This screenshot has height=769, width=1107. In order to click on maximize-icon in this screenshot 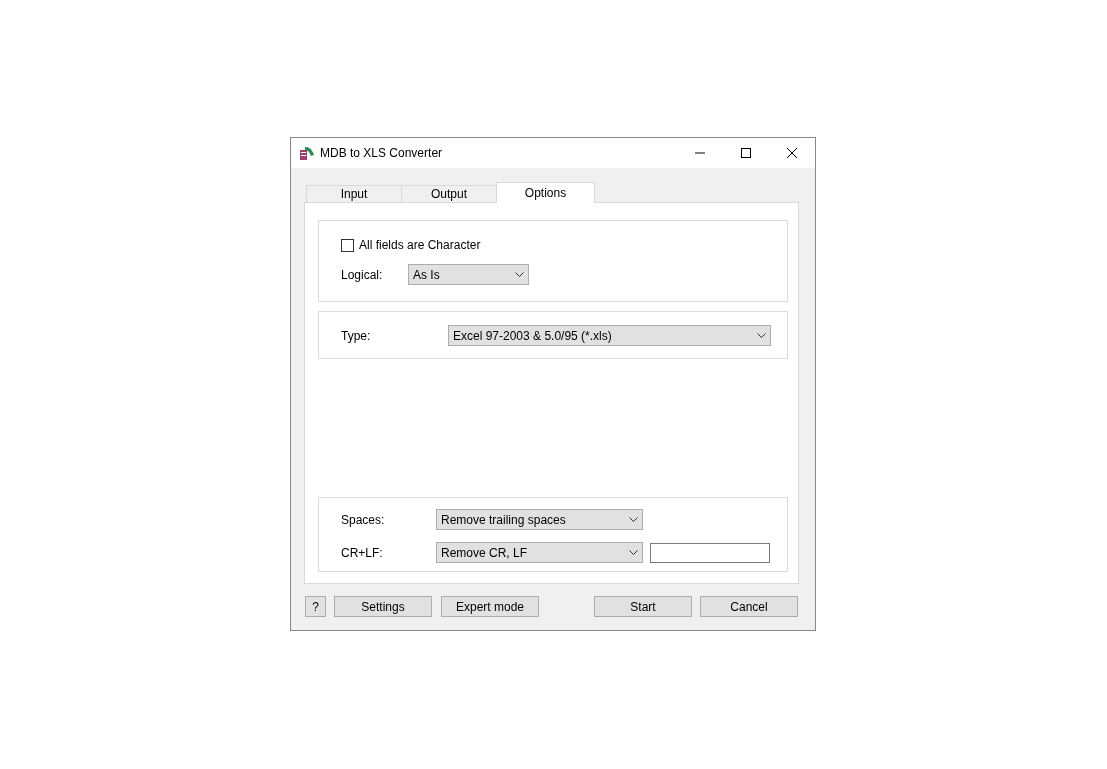, I will do `click(746, 153)`.